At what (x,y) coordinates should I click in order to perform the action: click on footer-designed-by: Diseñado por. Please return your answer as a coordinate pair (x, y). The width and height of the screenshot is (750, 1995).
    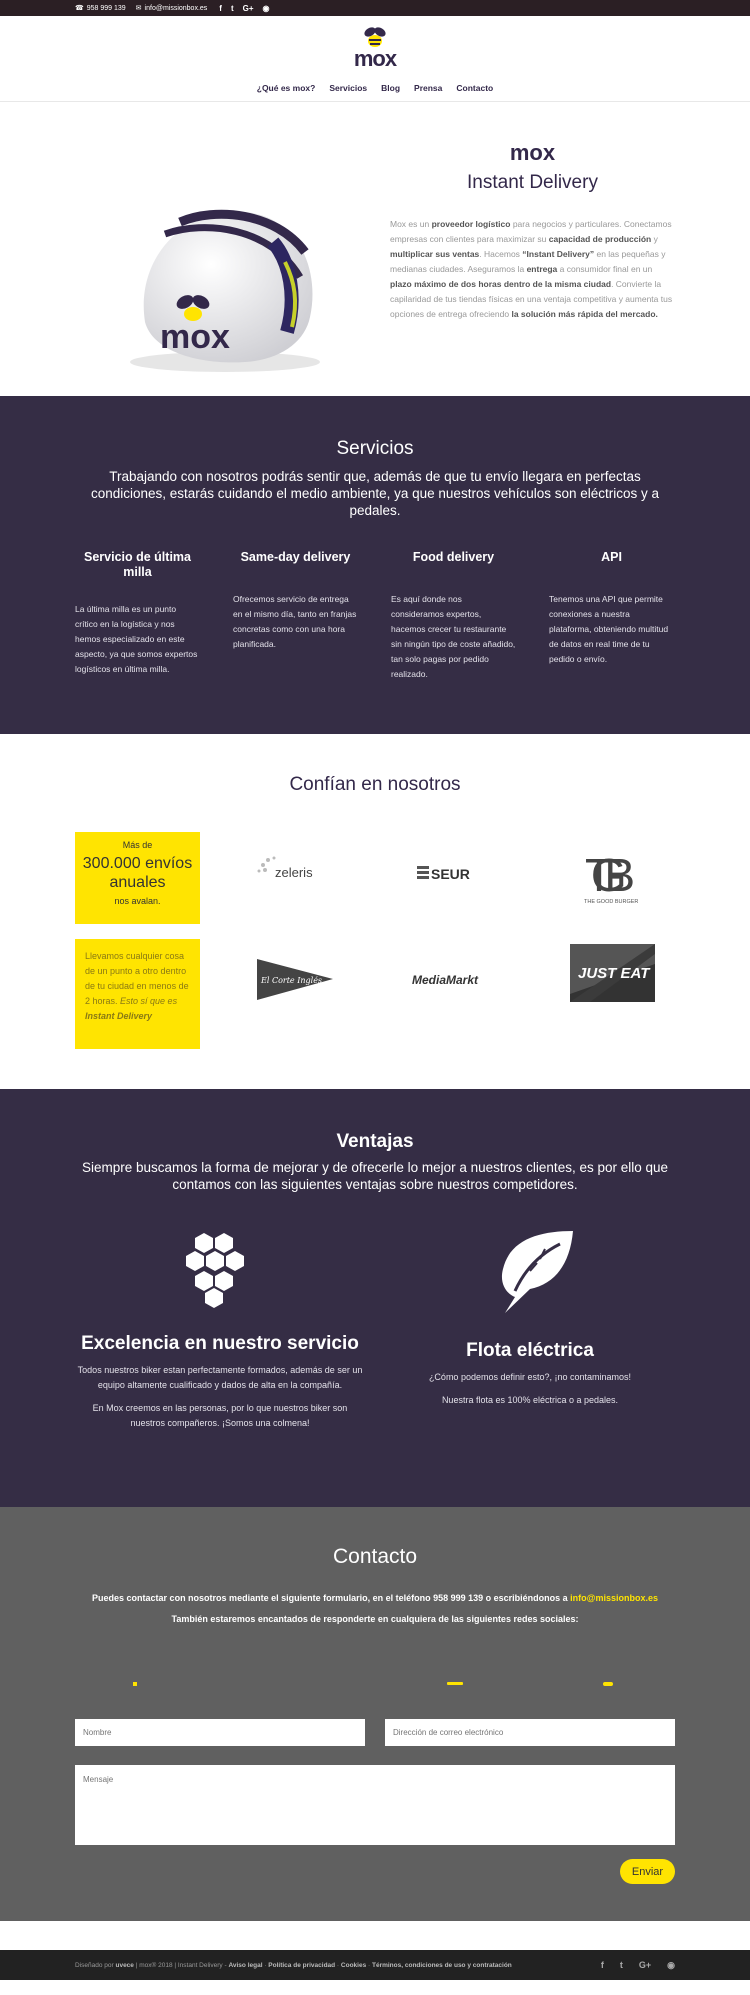
    Looking at the image, I should click on (95, 1965).